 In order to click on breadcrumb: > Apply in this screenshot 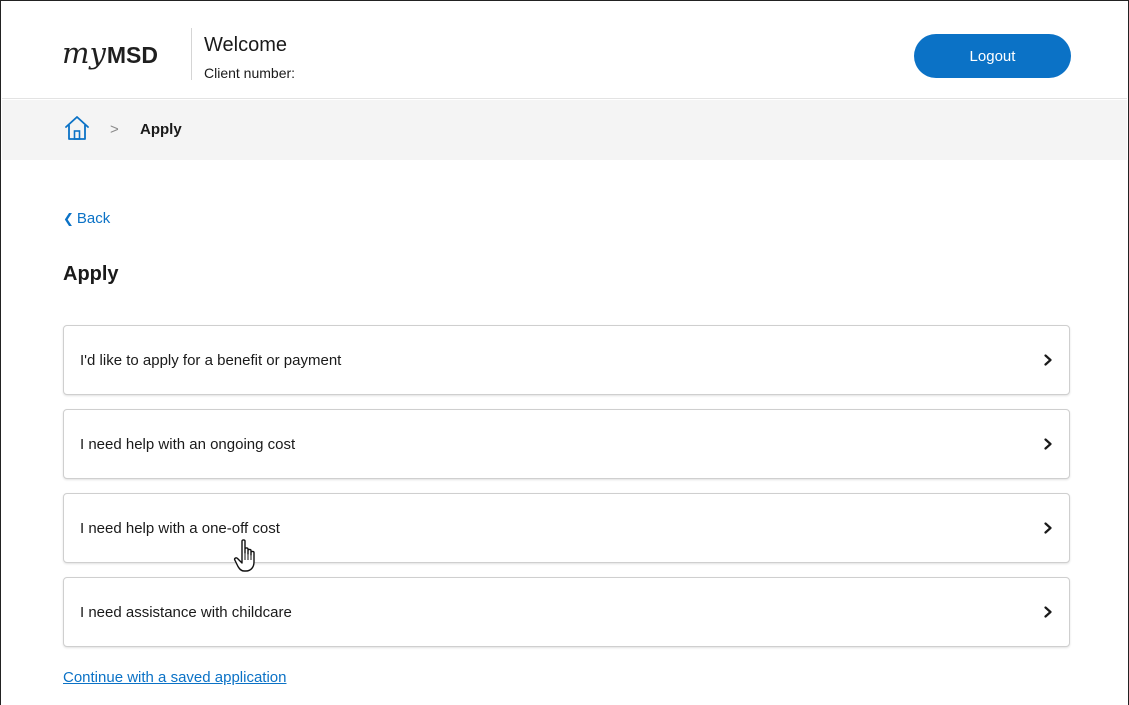, I will do `click(564, 130)`.